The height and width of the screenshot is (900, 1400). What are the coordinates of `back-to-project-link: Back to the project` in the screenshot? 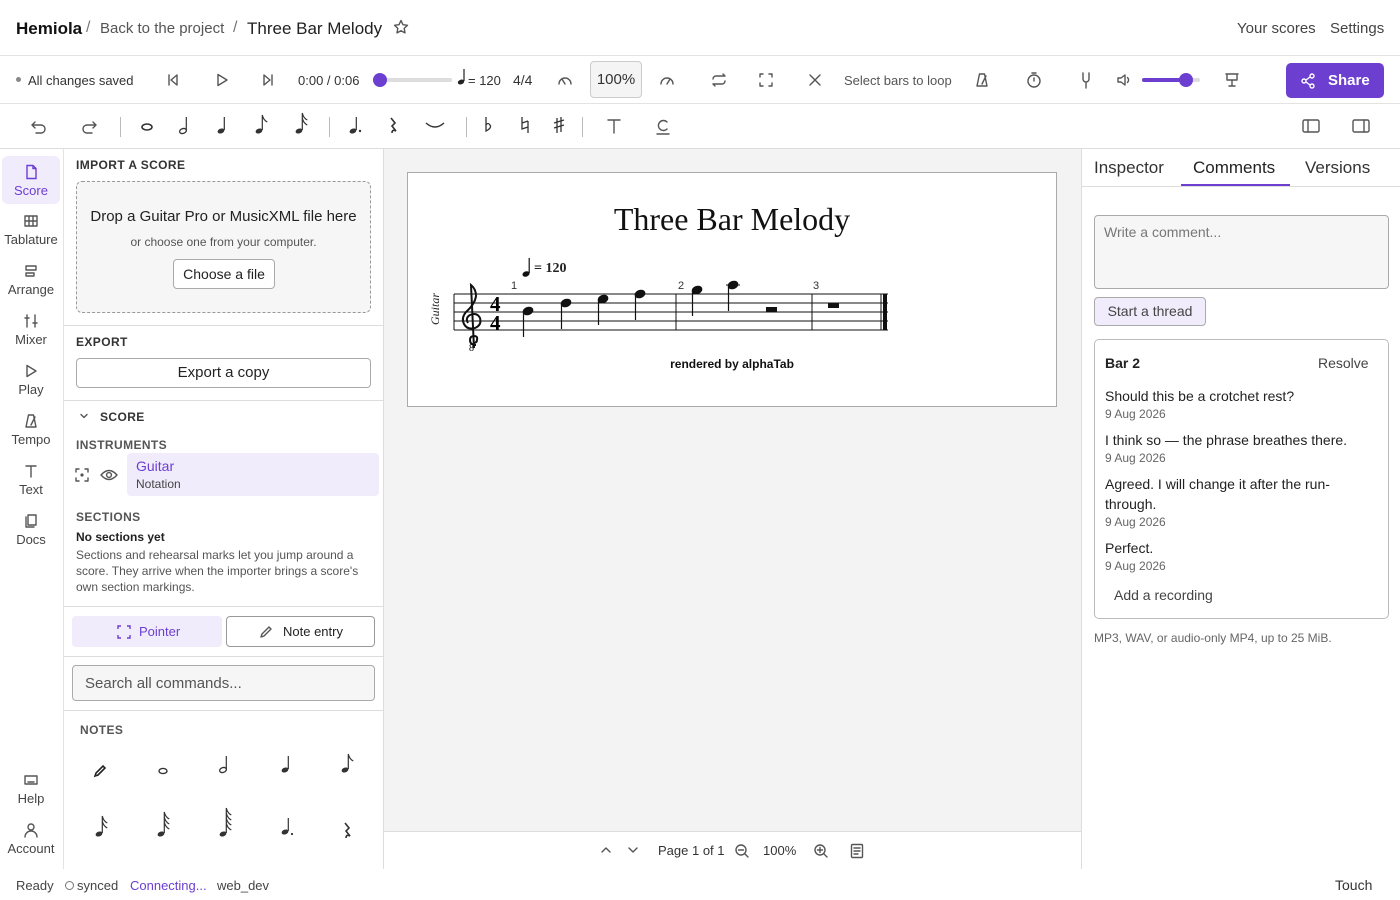 It's located at (162, 28).